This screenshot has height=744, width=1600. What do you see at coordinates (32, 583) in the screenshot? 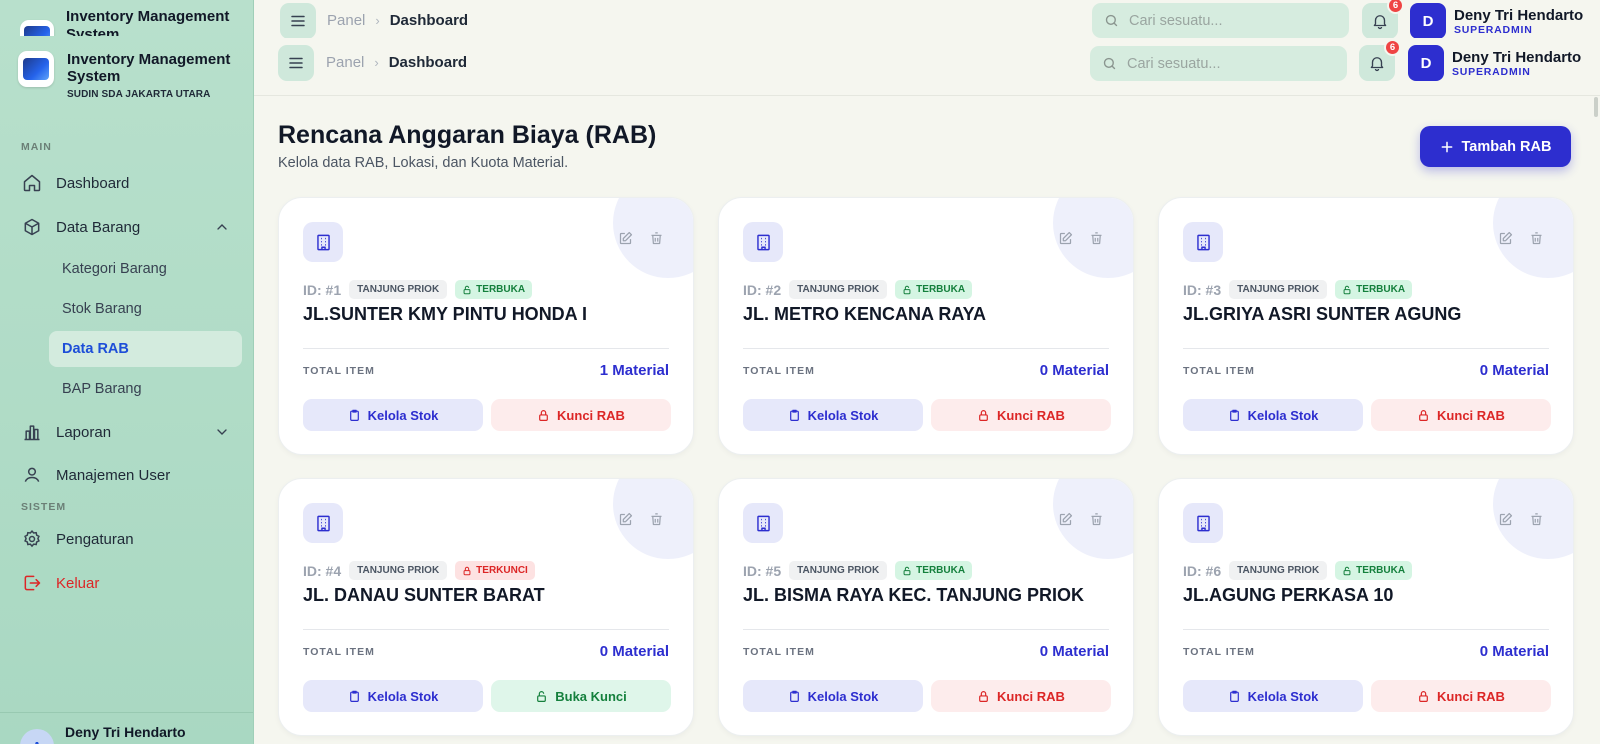
I see `logout-icon` at bounding box center [32, 583].